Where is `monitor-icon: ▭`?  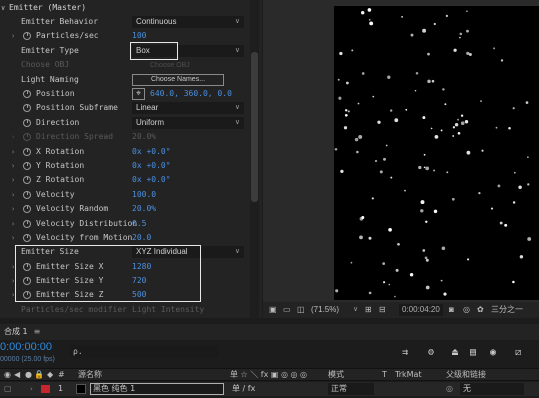
monitor-icon: ▭ is located at coordinates (287, 310).